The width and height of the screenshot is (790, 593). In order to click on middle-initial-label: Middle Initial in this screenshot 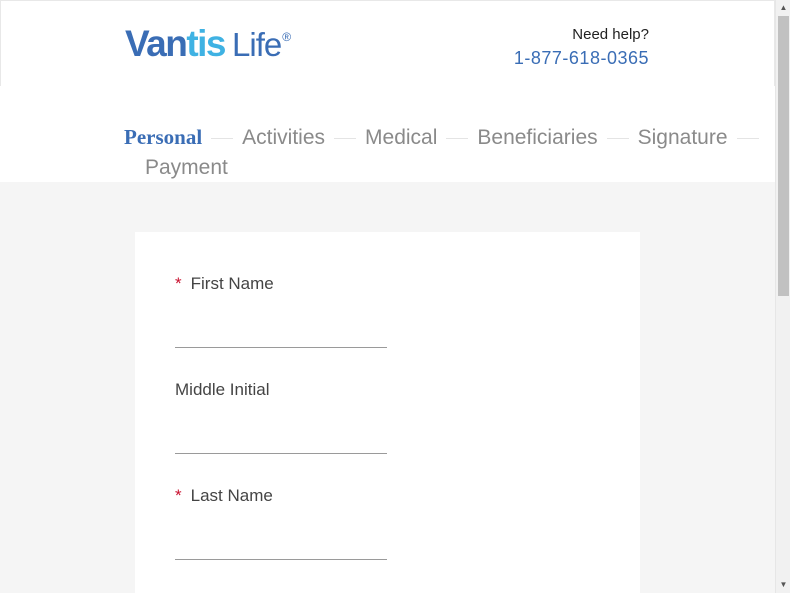, I will do `click(222, 389)`.